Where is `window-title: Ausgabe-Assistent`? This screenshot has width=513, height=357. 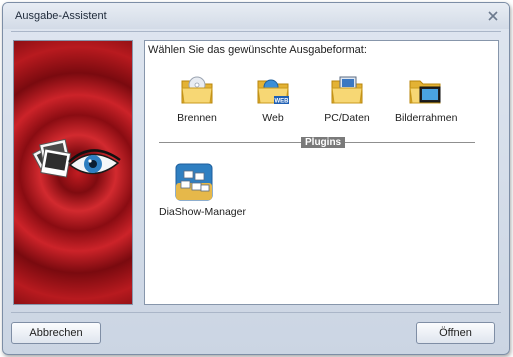 window-title: Ausgabe-Assistent is located at coordinates (61, 16).